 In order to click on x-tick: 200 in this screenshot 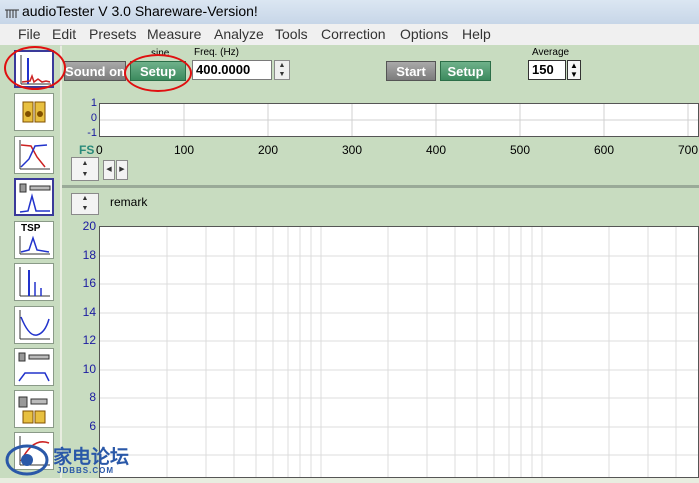, I will do `click(268, 150)`.